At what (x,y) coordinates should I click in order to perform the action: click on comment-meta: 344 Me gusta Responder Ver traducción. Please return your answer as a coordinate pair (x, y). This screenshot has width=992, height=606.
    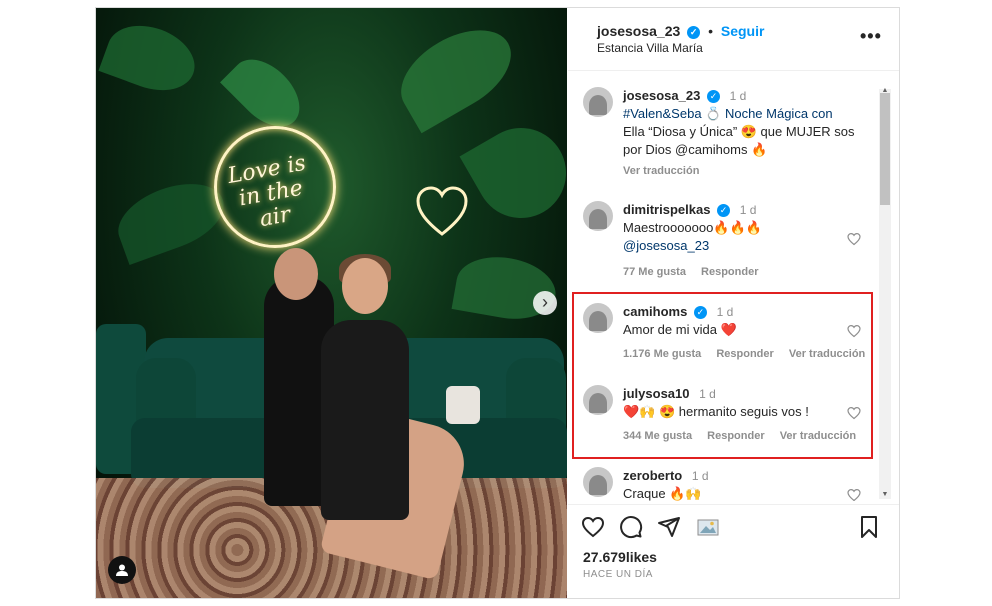
    Looking at the image, I should click on (745, 436).